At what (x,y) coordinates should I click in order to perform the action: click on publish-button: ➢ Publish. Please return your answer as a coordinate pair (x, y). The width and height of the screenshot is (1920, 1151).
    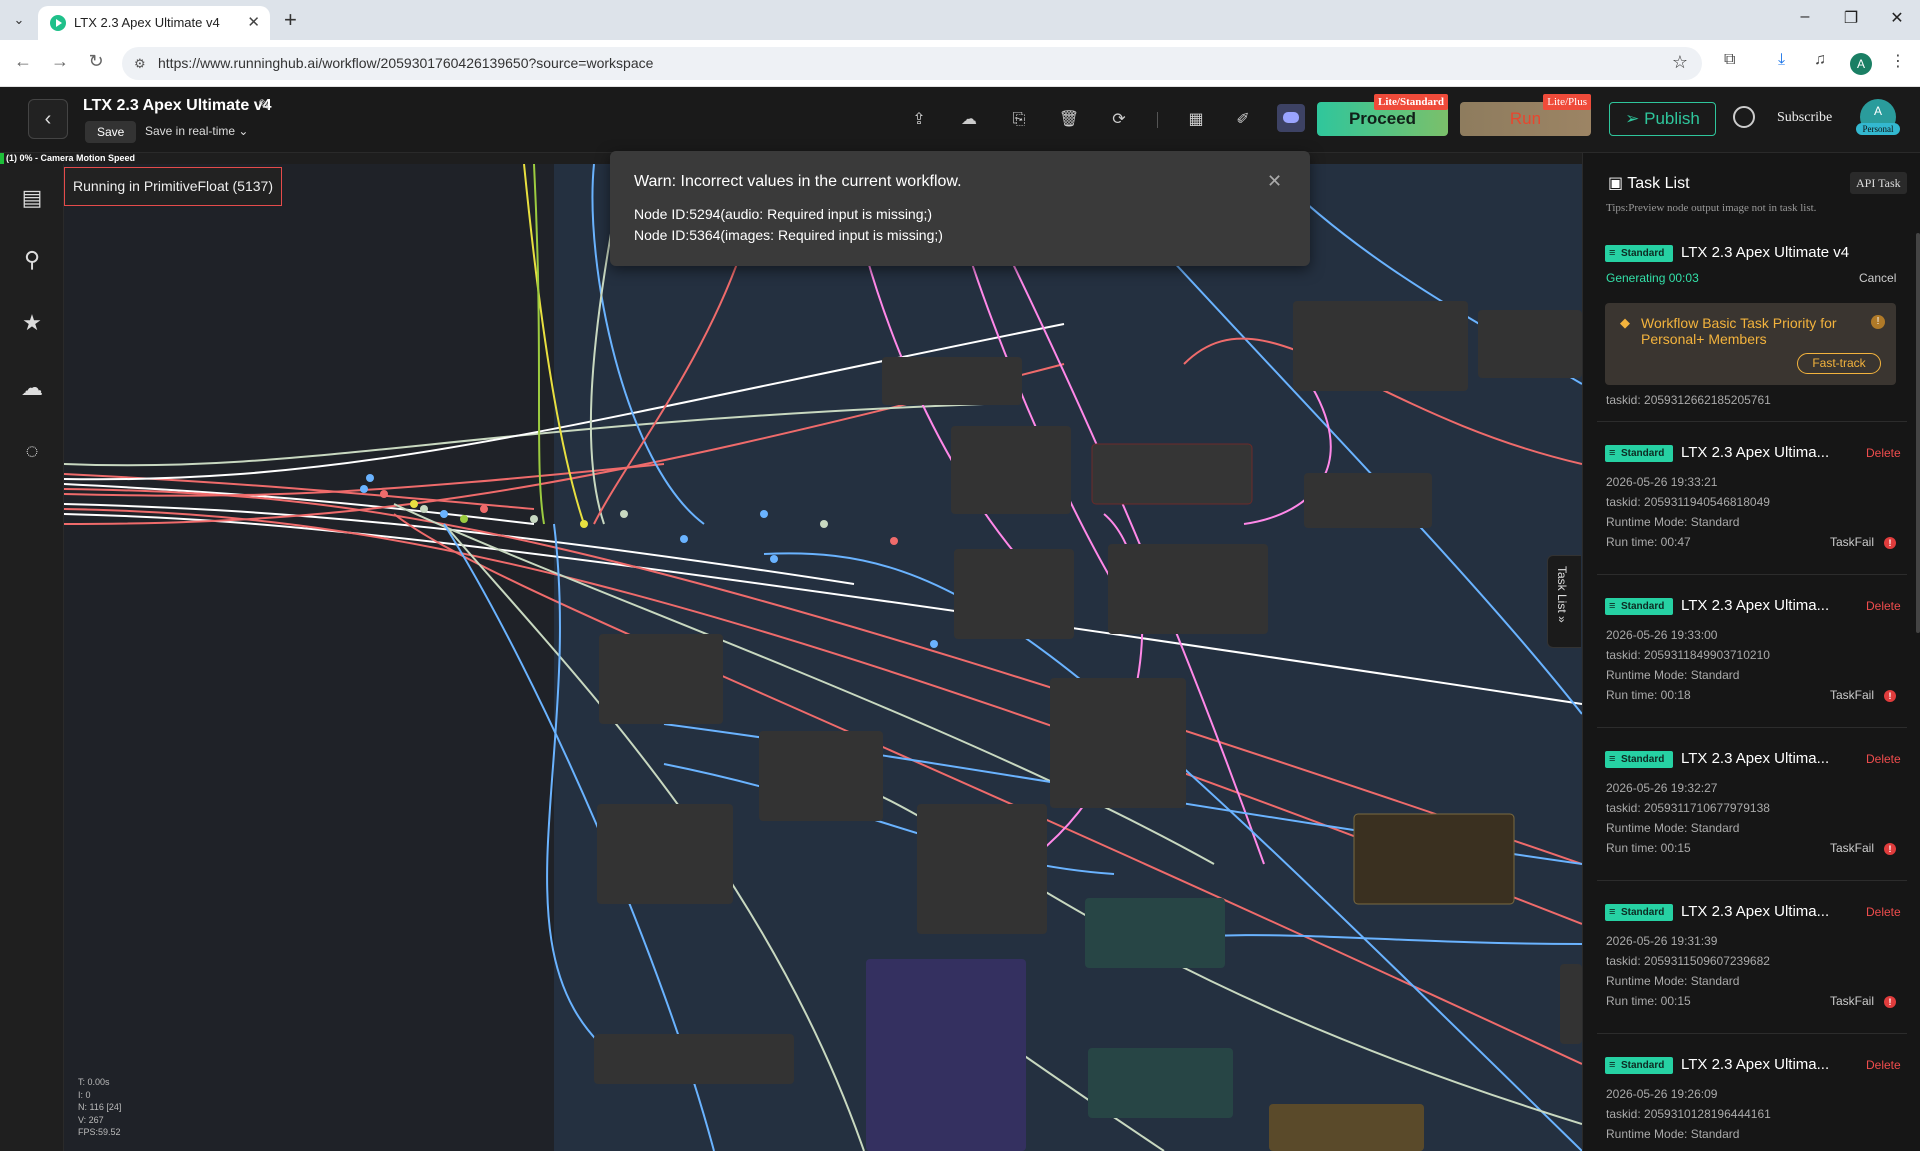
    Looking at the image, I should click on (1662, 119).